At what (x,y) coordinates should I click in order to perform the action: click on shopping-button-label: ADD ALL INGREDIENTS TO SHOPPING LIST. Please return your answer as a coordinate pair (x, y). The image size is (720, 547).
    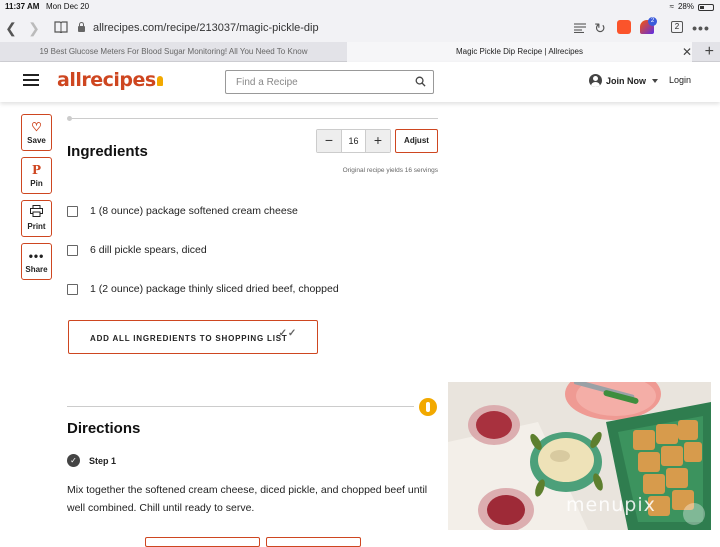
    Looking at the image, I should click on (189, 338).